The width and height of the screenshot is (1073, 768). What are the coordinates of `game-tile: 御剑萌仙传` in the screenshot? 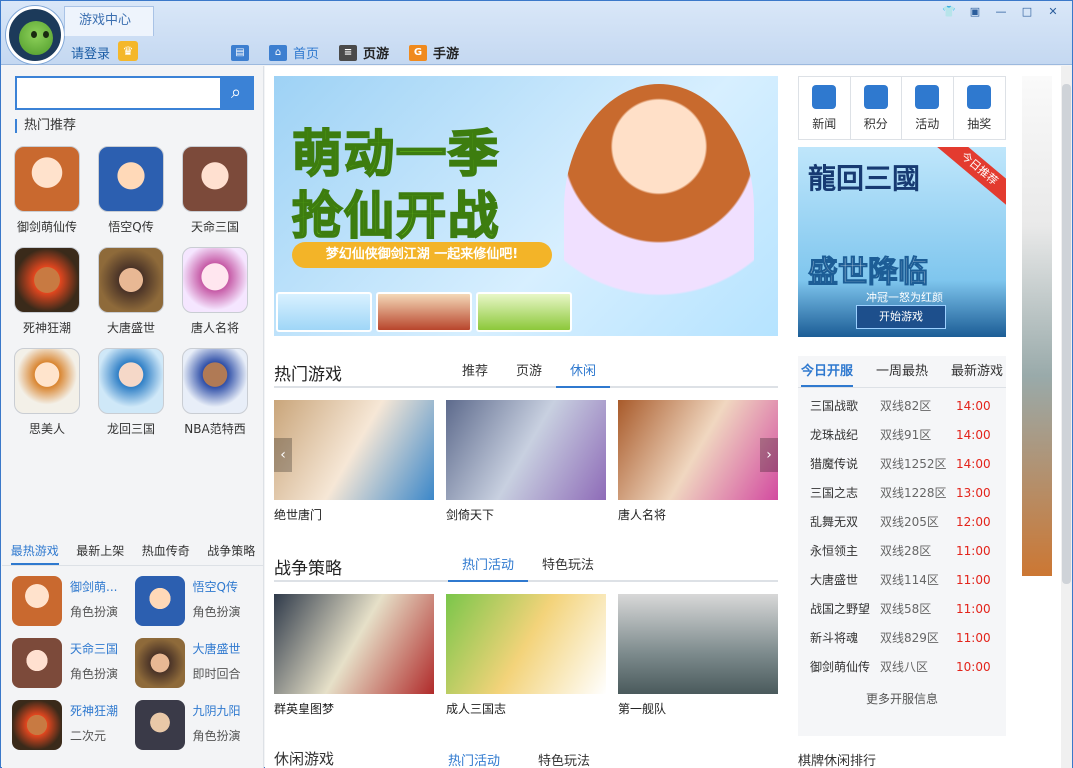 It's located at (47, 190).